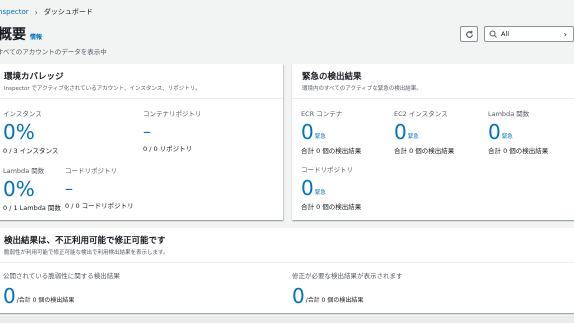 Image resolution: width=574 pixels, height=323 pixels. I want to click on page-header: 概要 情報 すべてのアカウントのデータを表示中, so click(53, 40).